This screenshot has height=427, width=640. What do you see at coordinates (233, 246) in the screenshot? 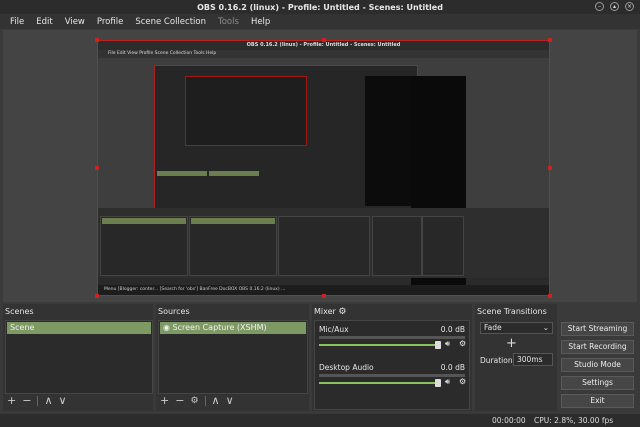
I see `nested-sources-dock` at bounding box center [233, 246].